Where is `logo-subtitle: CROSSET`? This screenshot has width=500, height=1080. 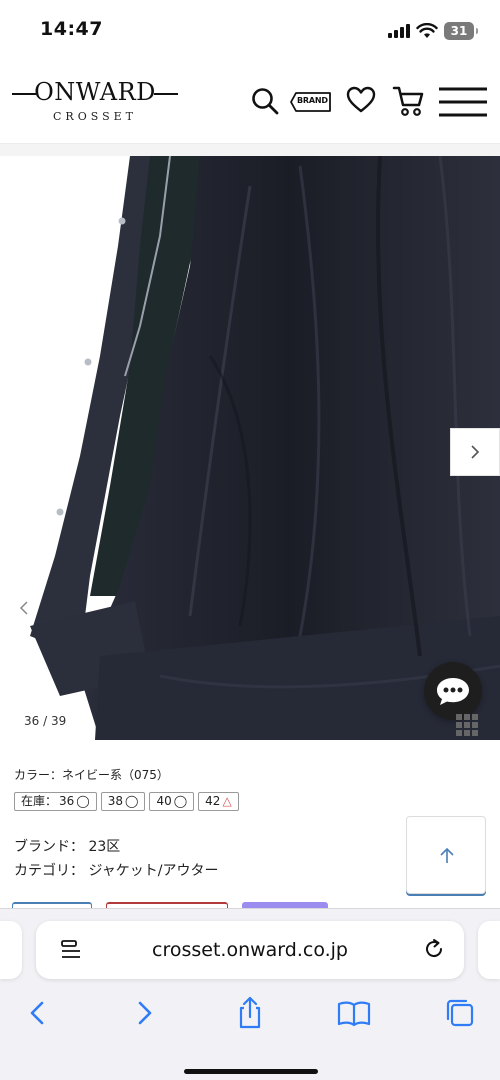
logo-subtitle: CROSSET is located at coordinates (95, 116).